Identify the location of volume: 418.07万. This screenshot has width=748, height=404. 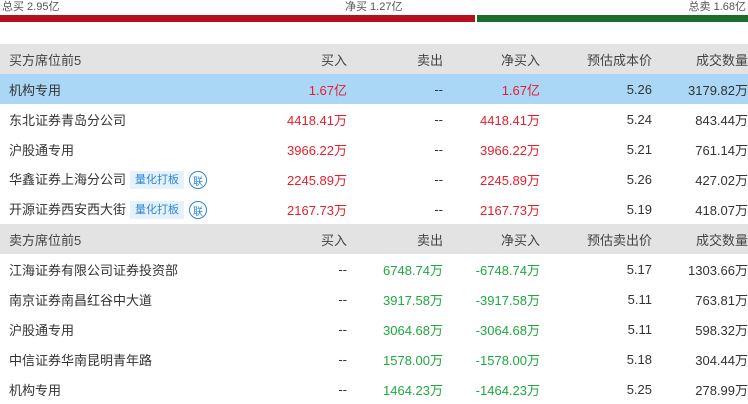
(721, 210).